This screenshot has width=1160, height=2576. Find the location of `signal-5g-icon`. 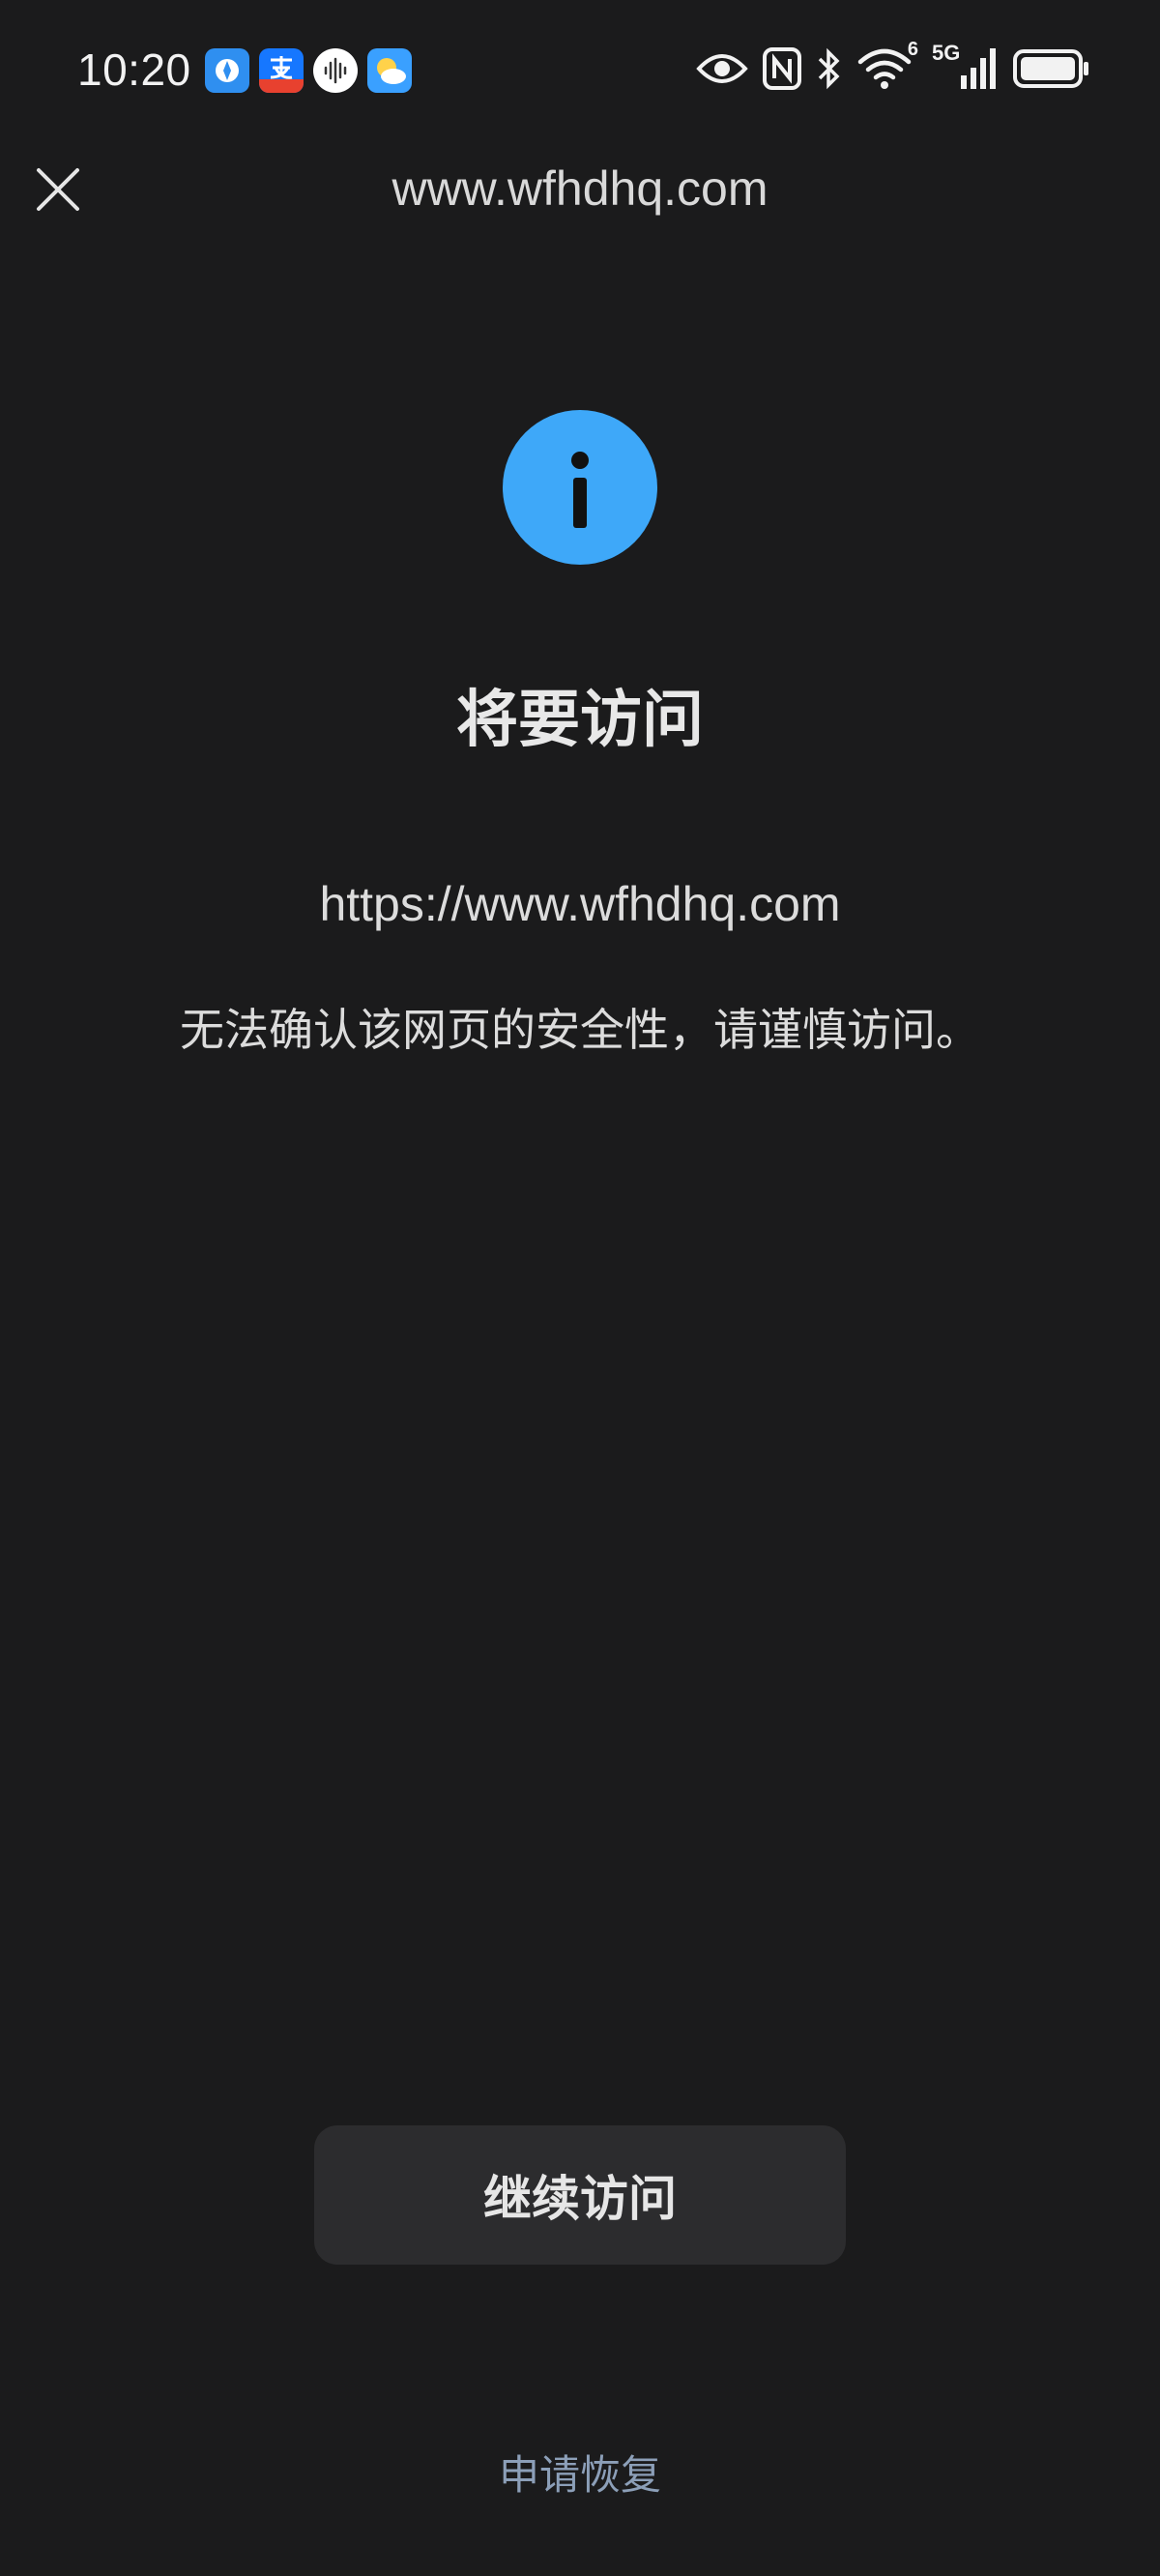

signal-5g-icon is located at coordinates (979, 68).